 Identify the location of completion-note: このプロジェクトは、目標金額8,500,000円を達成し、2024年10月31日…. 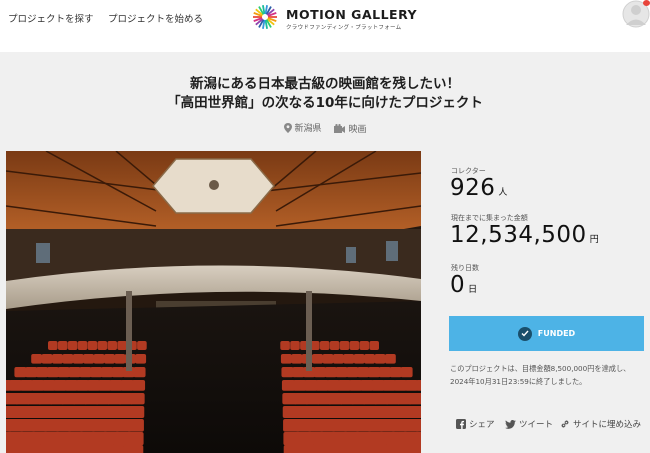
(540, 375).